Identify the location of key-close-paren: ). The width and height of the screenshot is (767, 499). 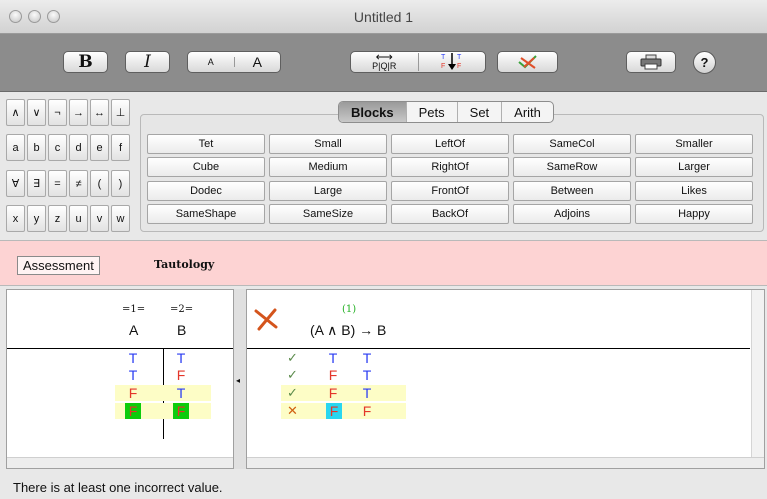
(120, 183).